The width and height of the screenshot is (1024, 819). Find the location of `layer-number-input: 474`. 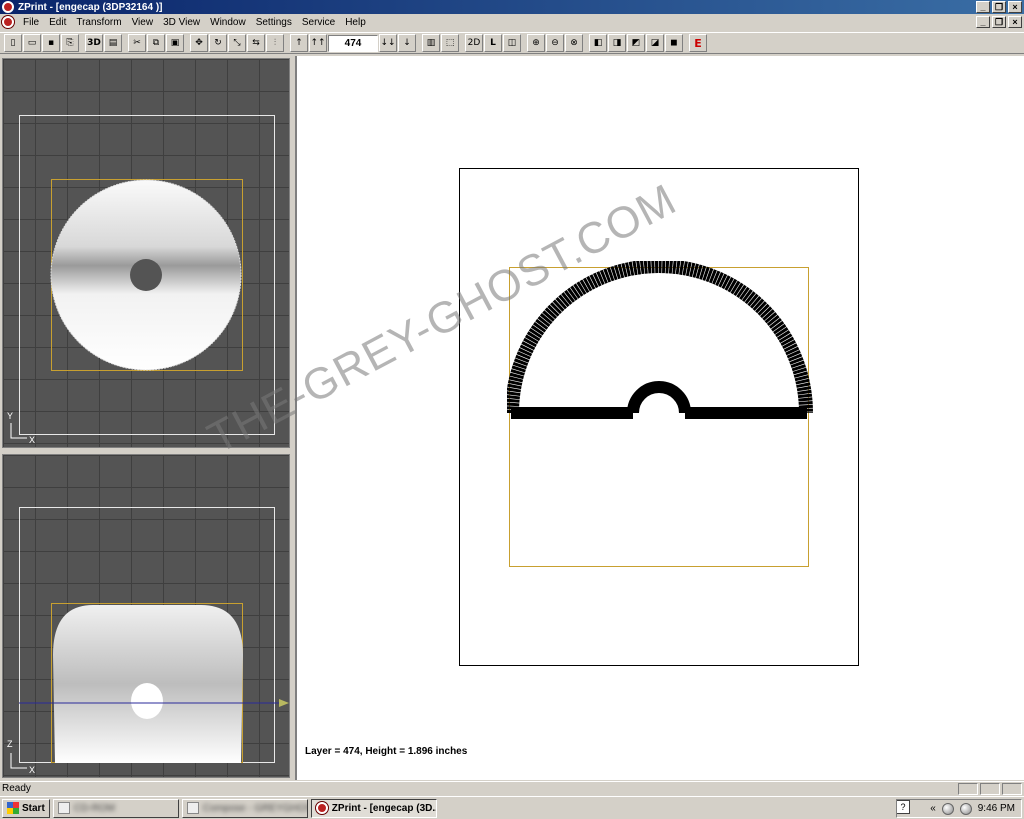

layer-number-input: 474 is located at coordinates (353, 43).